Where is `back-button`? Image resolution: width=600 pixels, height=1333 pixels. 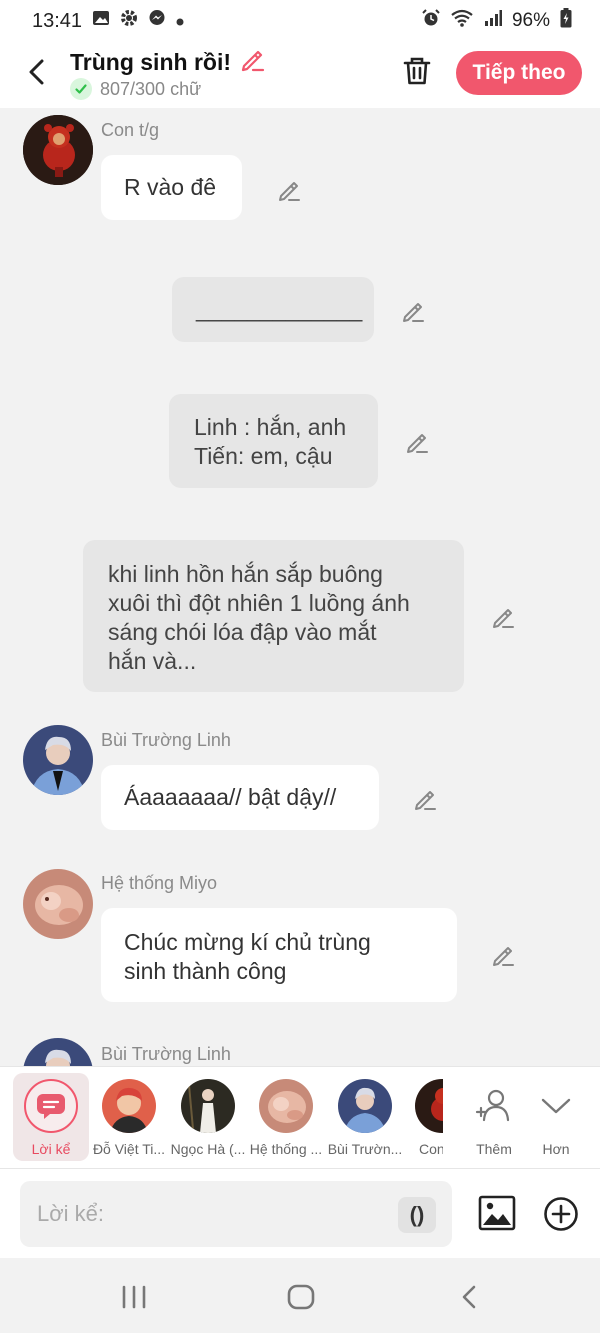 back-button is located at coordinates (36, 72).